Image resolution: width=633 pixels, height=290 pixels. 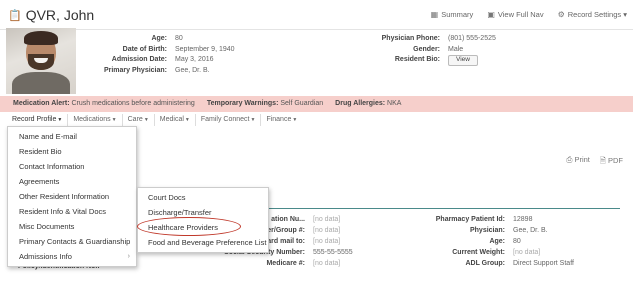 What do you see at coordinates (205, 49) in the screenshot?
I see `dob-value: September 9, 1940` at bounding box center [205, 49].